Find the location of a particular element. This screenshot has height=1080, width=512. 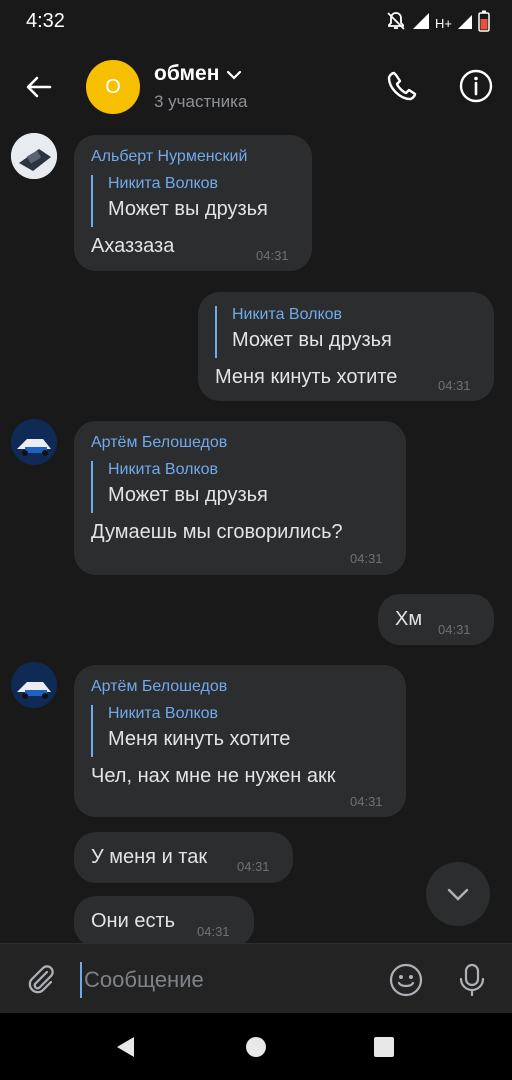

battery-icon is located at coordinates (484, 23).